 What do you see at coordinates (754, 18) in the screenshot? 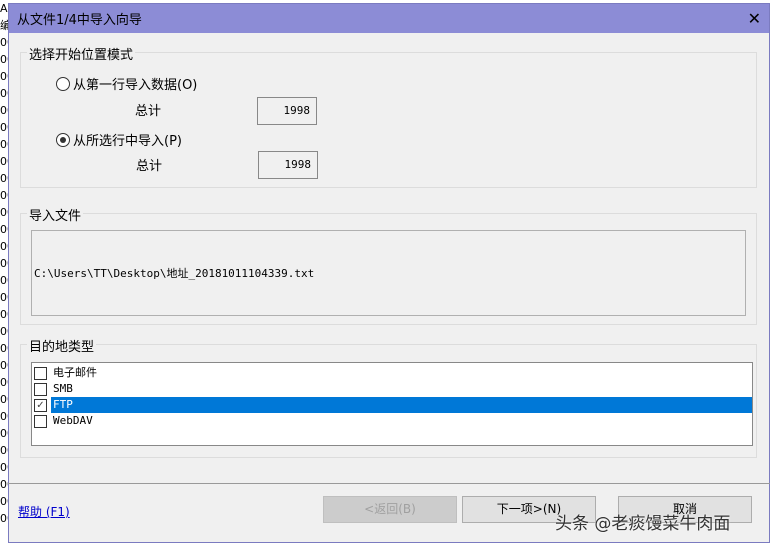
I see `close-icon: ✕` at bounding box center [754, 18].